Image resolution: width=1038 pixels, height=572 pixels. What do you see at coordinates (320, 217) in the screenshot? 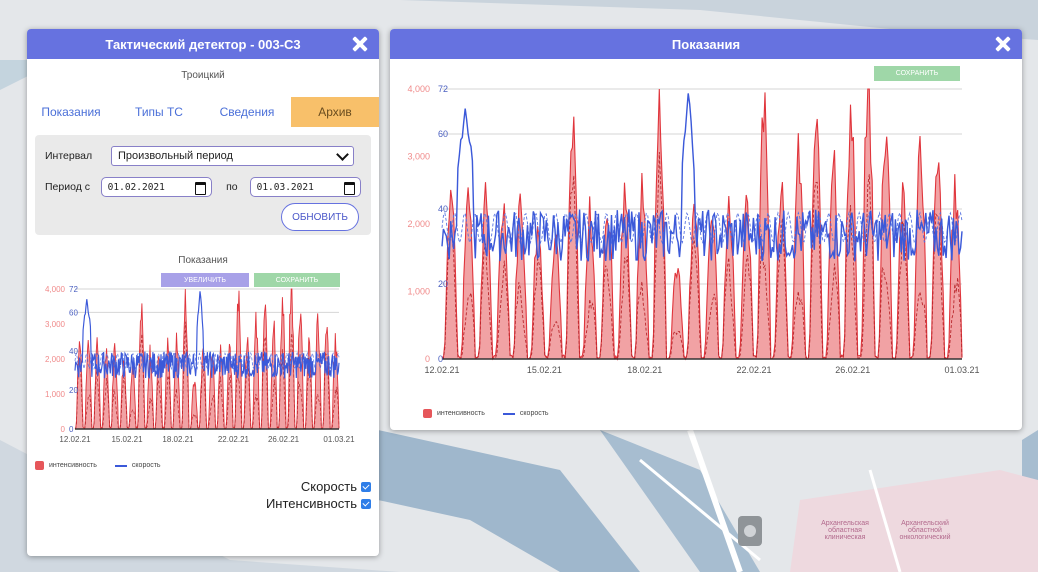
I see `refresh-button: ОБНОВИТЬ` at bounding box center [320, 217].